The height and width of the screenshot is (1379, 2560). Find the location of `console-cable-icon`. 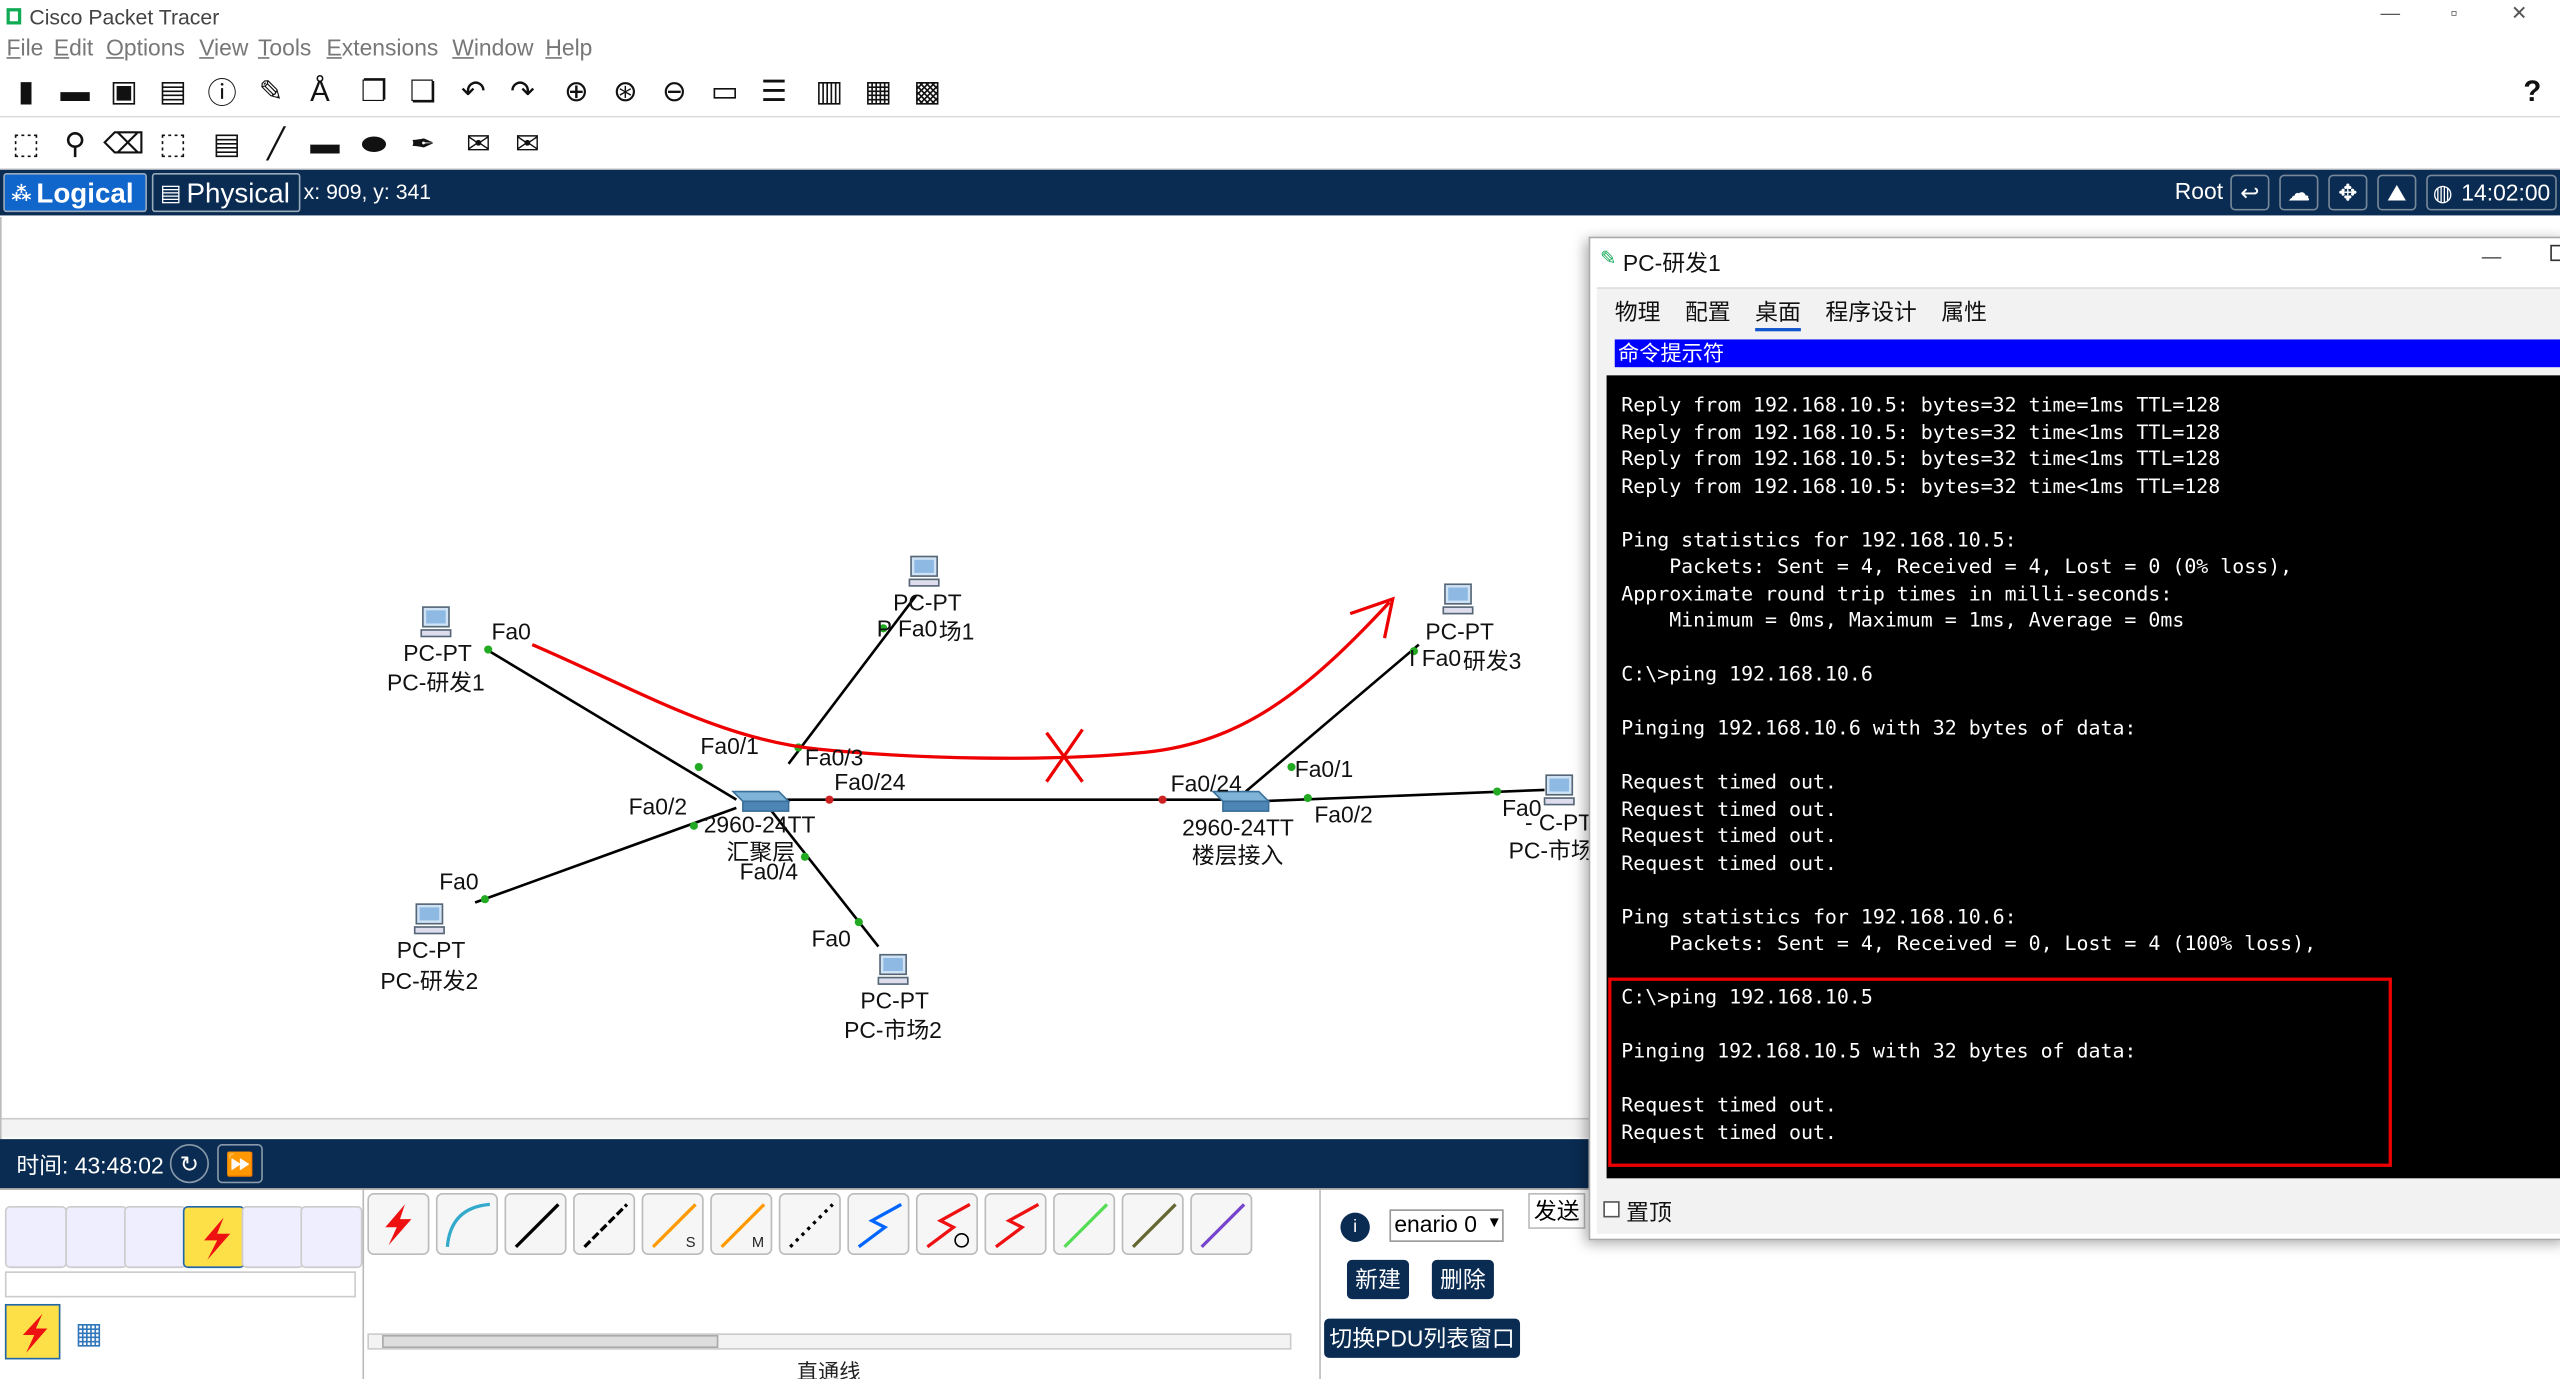

console-cable-icon is located at coordinates (466, 1224).